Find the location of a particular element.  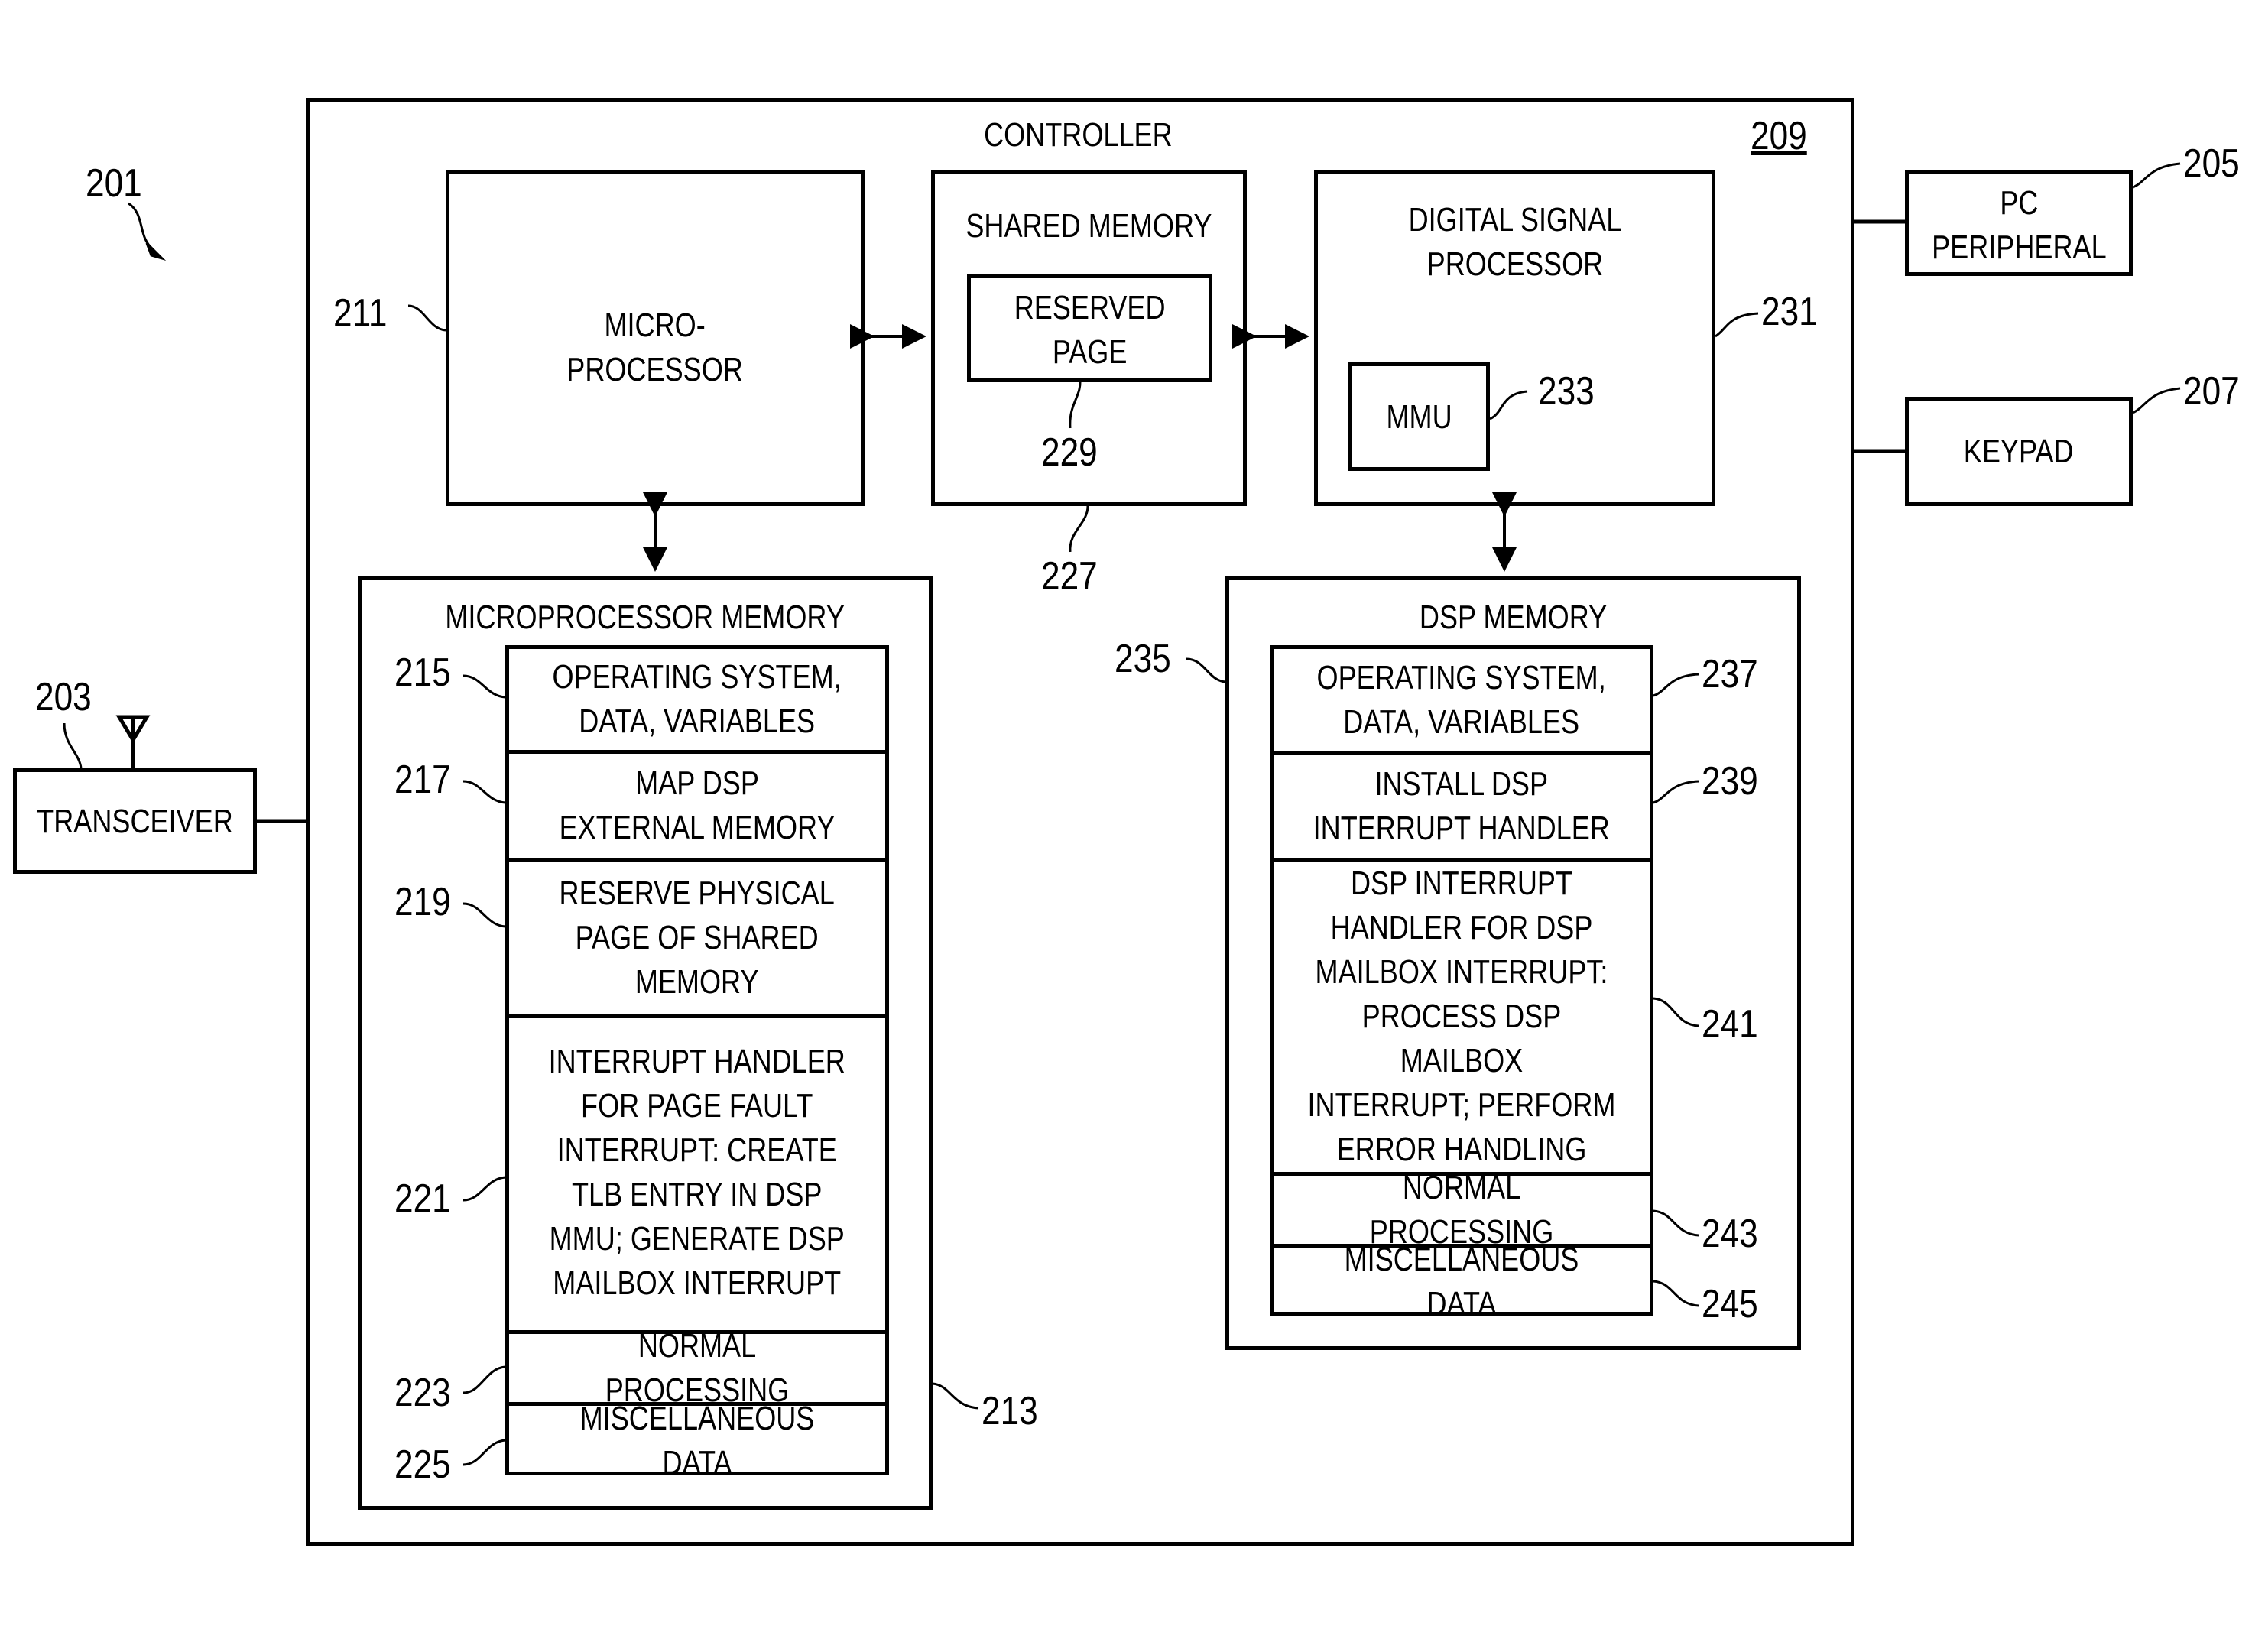

keypad-label: KEYPAD is located at coordinates (2019, 451).